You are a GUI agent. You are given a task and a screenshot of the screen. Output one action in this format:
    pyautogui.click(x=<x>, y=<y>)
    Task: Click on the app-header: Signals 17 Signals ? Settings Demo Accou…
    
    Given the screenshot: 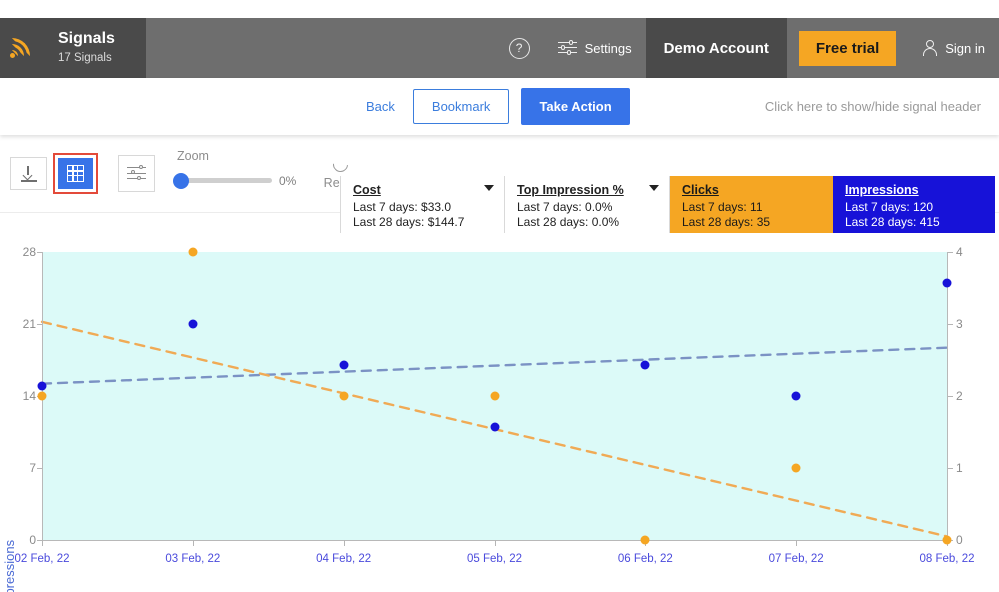 What is the action you would take?
    pyautogui.click(x=499, y=48)
    